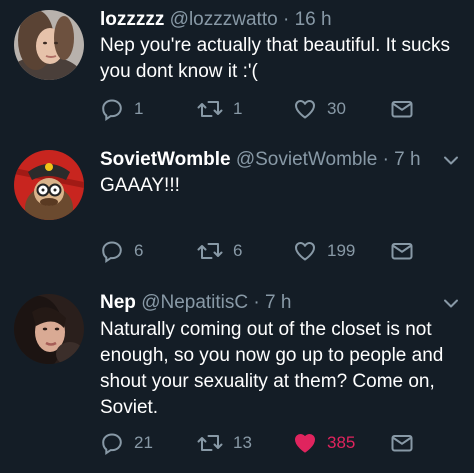  Describe the element at coordinates (165, 159) in the screenshot. I see `display-name: SovietWomble` at that location.